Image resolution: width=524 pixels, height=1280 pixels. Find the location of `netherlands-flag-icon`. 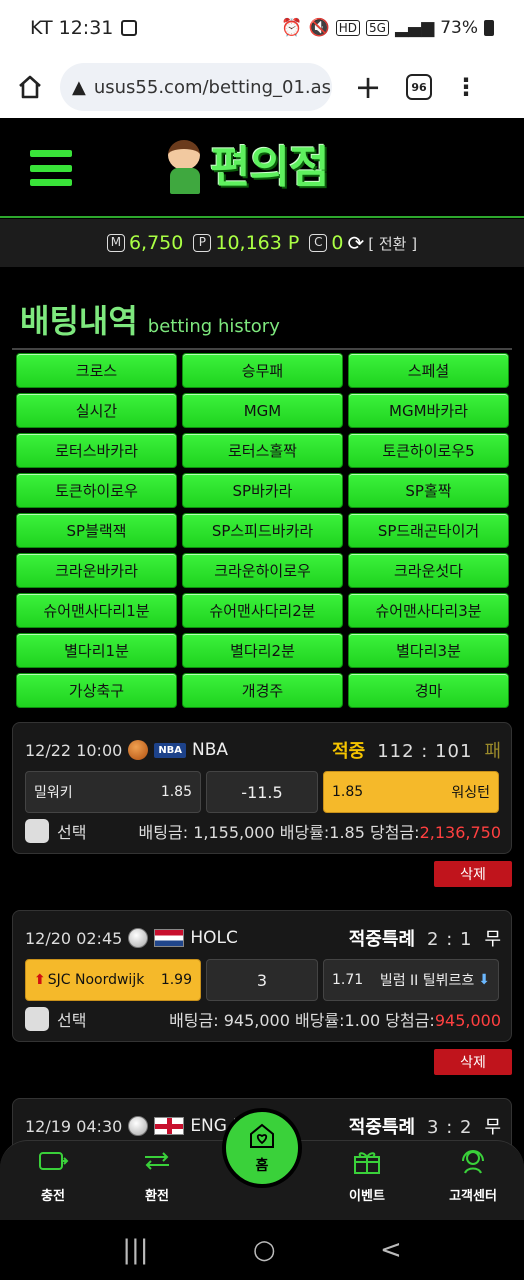

netherlands-flag-icon is located at coordinates (169, 938).